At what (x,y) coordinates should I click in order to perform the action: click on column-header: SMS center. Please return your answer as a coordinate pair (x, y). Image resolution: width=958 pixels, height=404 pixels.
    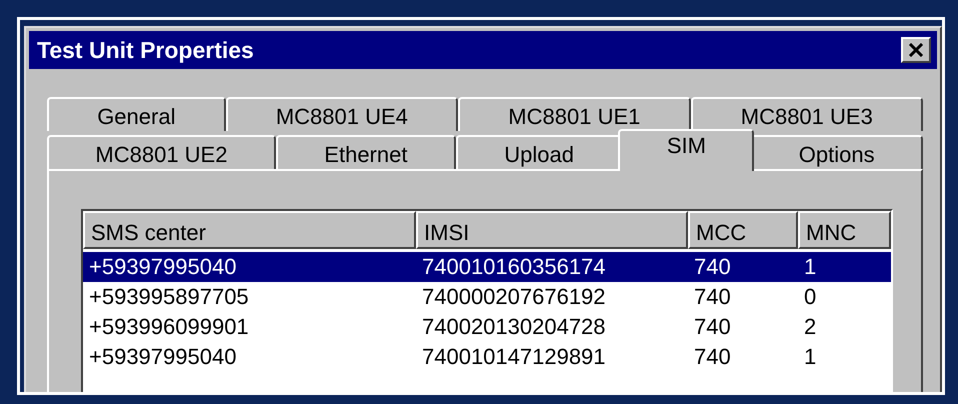
    Looking at the image, I should click on (249, 230).